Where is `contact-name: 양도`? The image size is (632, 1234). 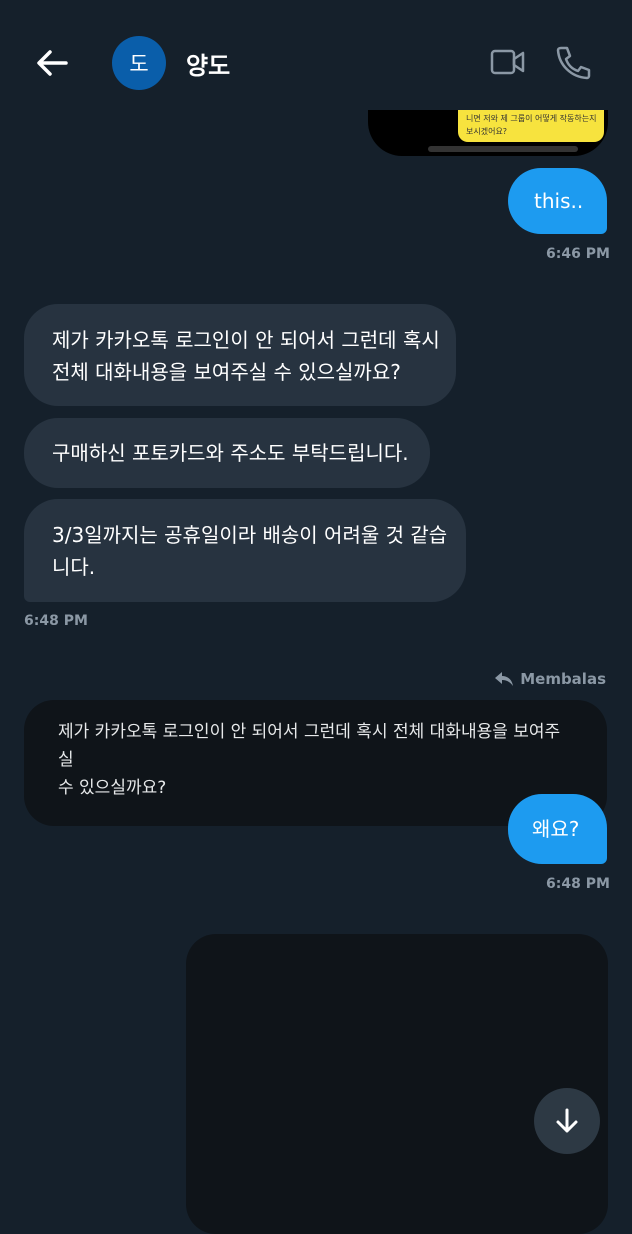
contact-name: 양도 is located at coordinates (208, 63).